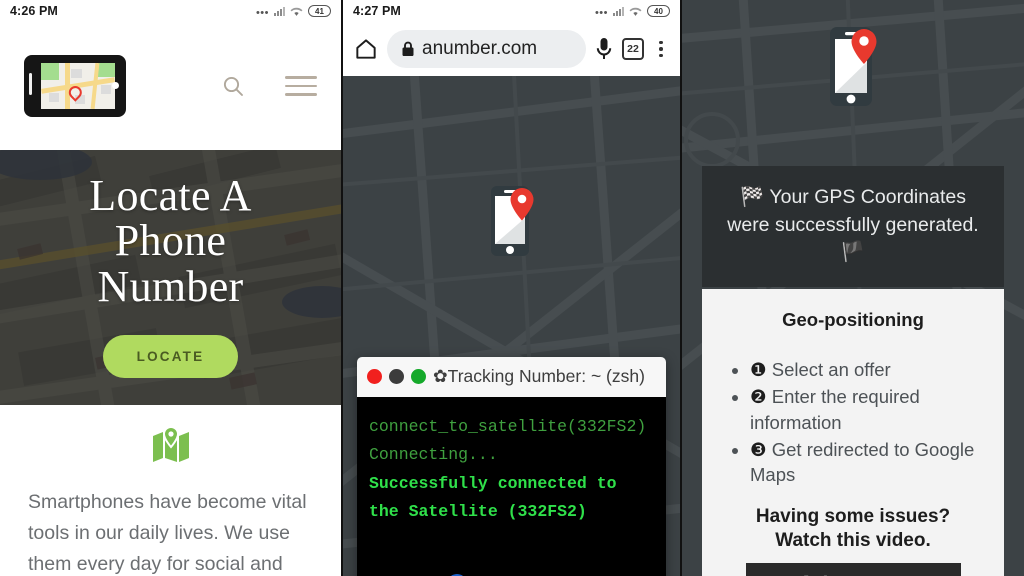  I want to click on browser-toolbar: anumber.com 22, so click(511, 49).